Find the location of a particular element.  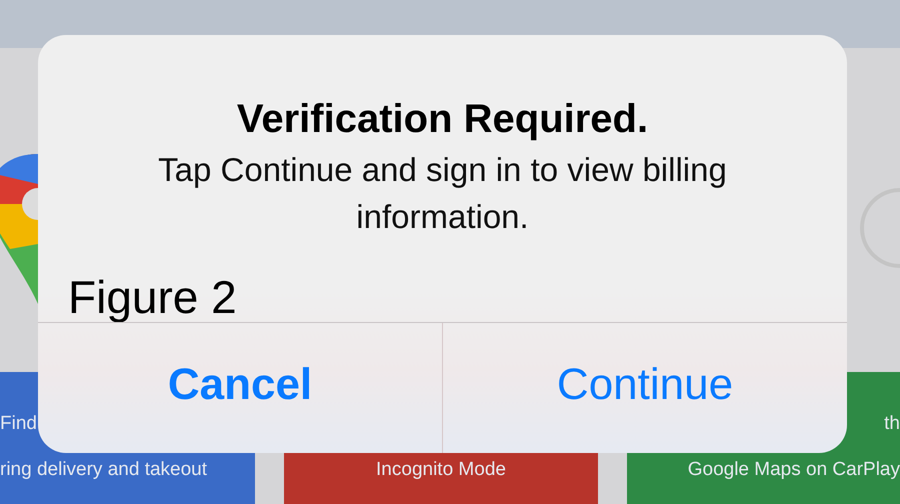

alert-message: Tap Continue and sign in to view billing information. is located at coordinates (442, 193).